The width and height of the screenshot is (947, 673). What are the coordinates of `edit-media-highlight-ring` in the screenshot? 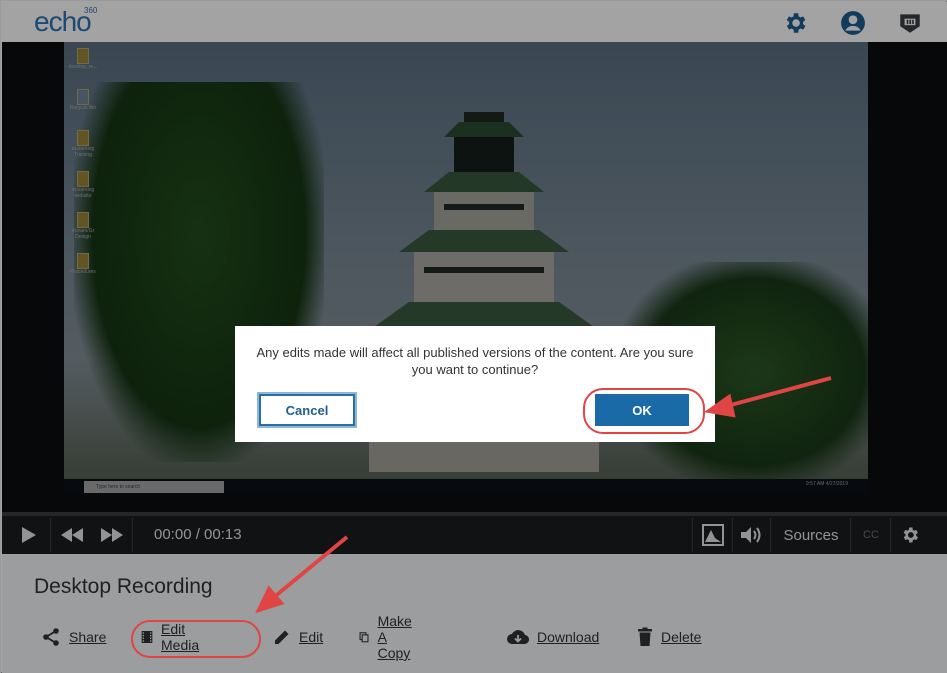 It's located at (196, 639).